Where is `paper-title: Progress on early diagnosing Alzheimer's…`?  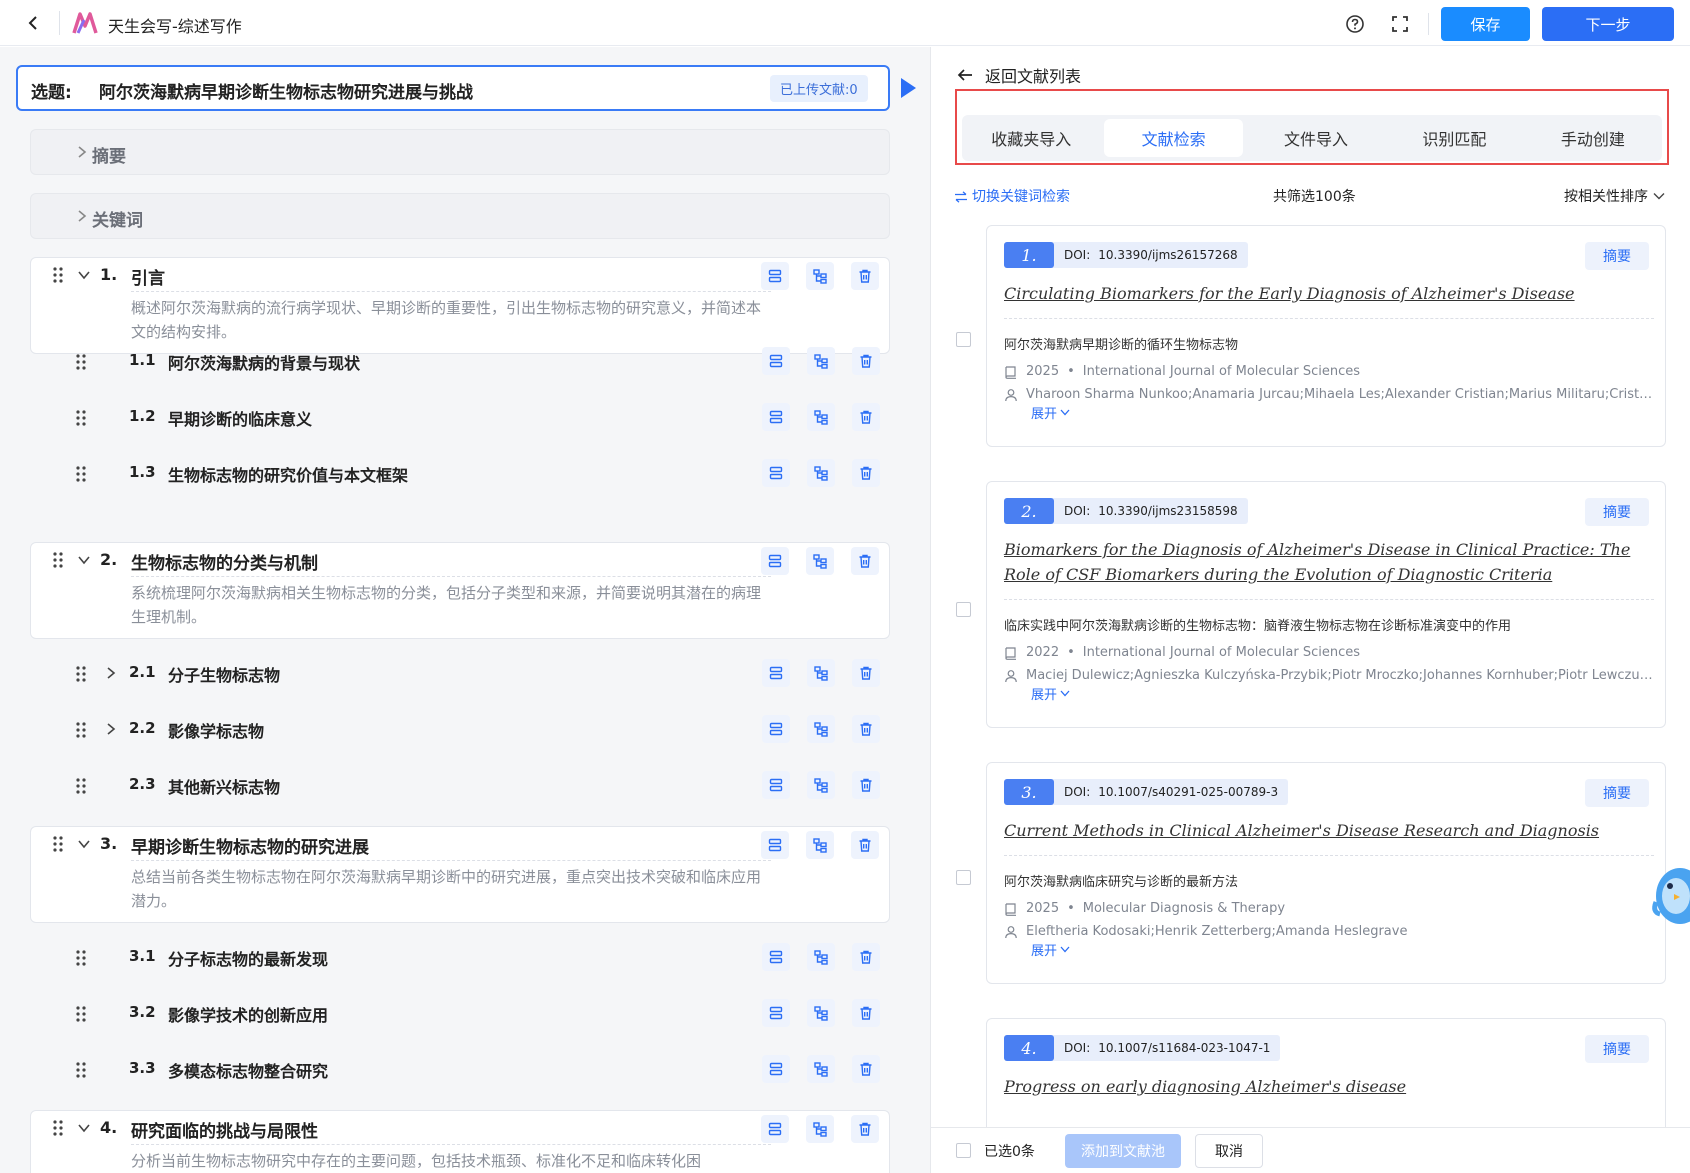
paper-title: Progress on early diagnosing Alzheimer's… is located at coordinates (1329, 1086).